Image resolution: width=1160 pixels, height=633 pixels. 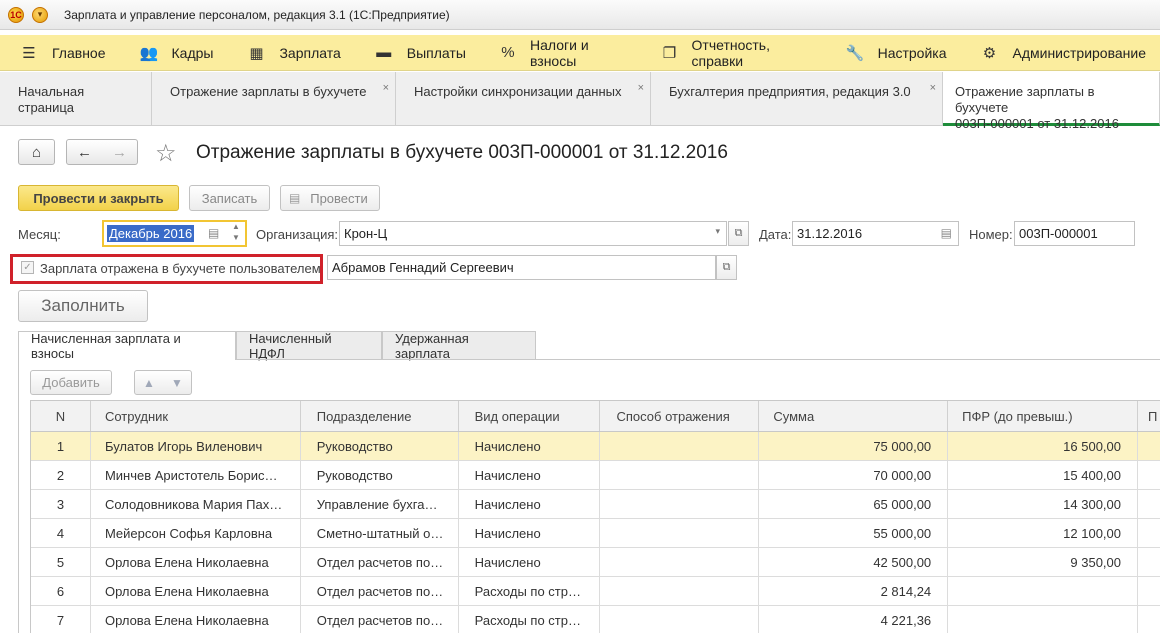 What do you see at coordinates (1074, 233) in the screenshot?
I see `number-field: 003П-000001` at bounding box center [1074, 233].